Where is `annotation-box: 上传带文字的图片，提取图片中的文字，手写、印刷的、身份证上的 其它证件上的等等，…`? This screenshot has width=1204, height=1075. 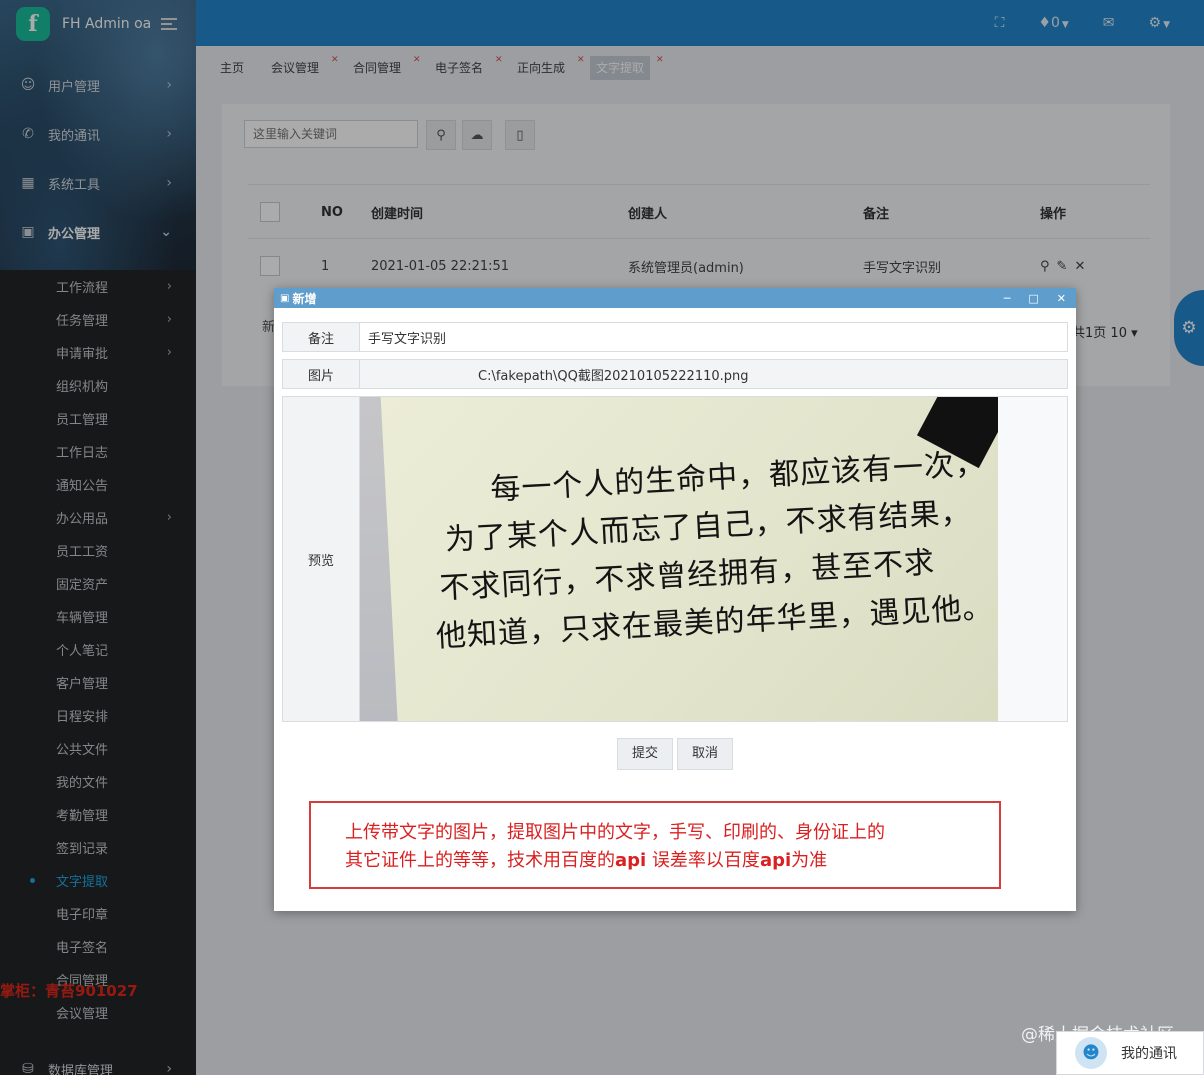
annotation-box: 上传带文字的图片，提取图片中的文字，手写、印刷的、身份证上的 其它证件上的等等，… is located at coordinates (655, 845).